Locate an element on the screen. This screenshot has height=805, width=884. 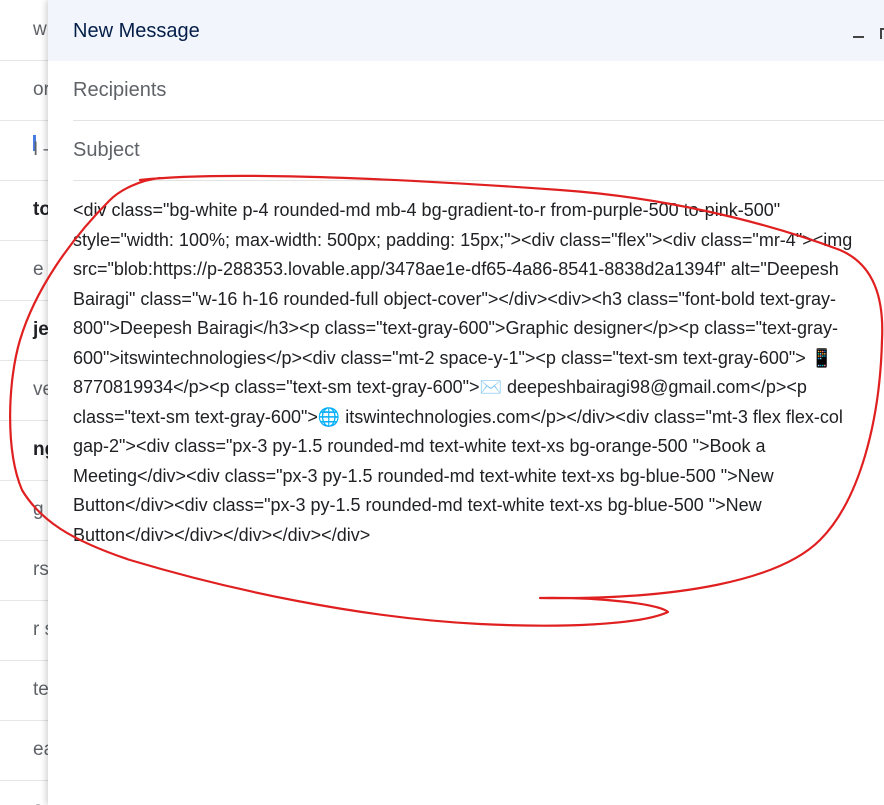
background-row-text: je is located at coordinates (40, 329).